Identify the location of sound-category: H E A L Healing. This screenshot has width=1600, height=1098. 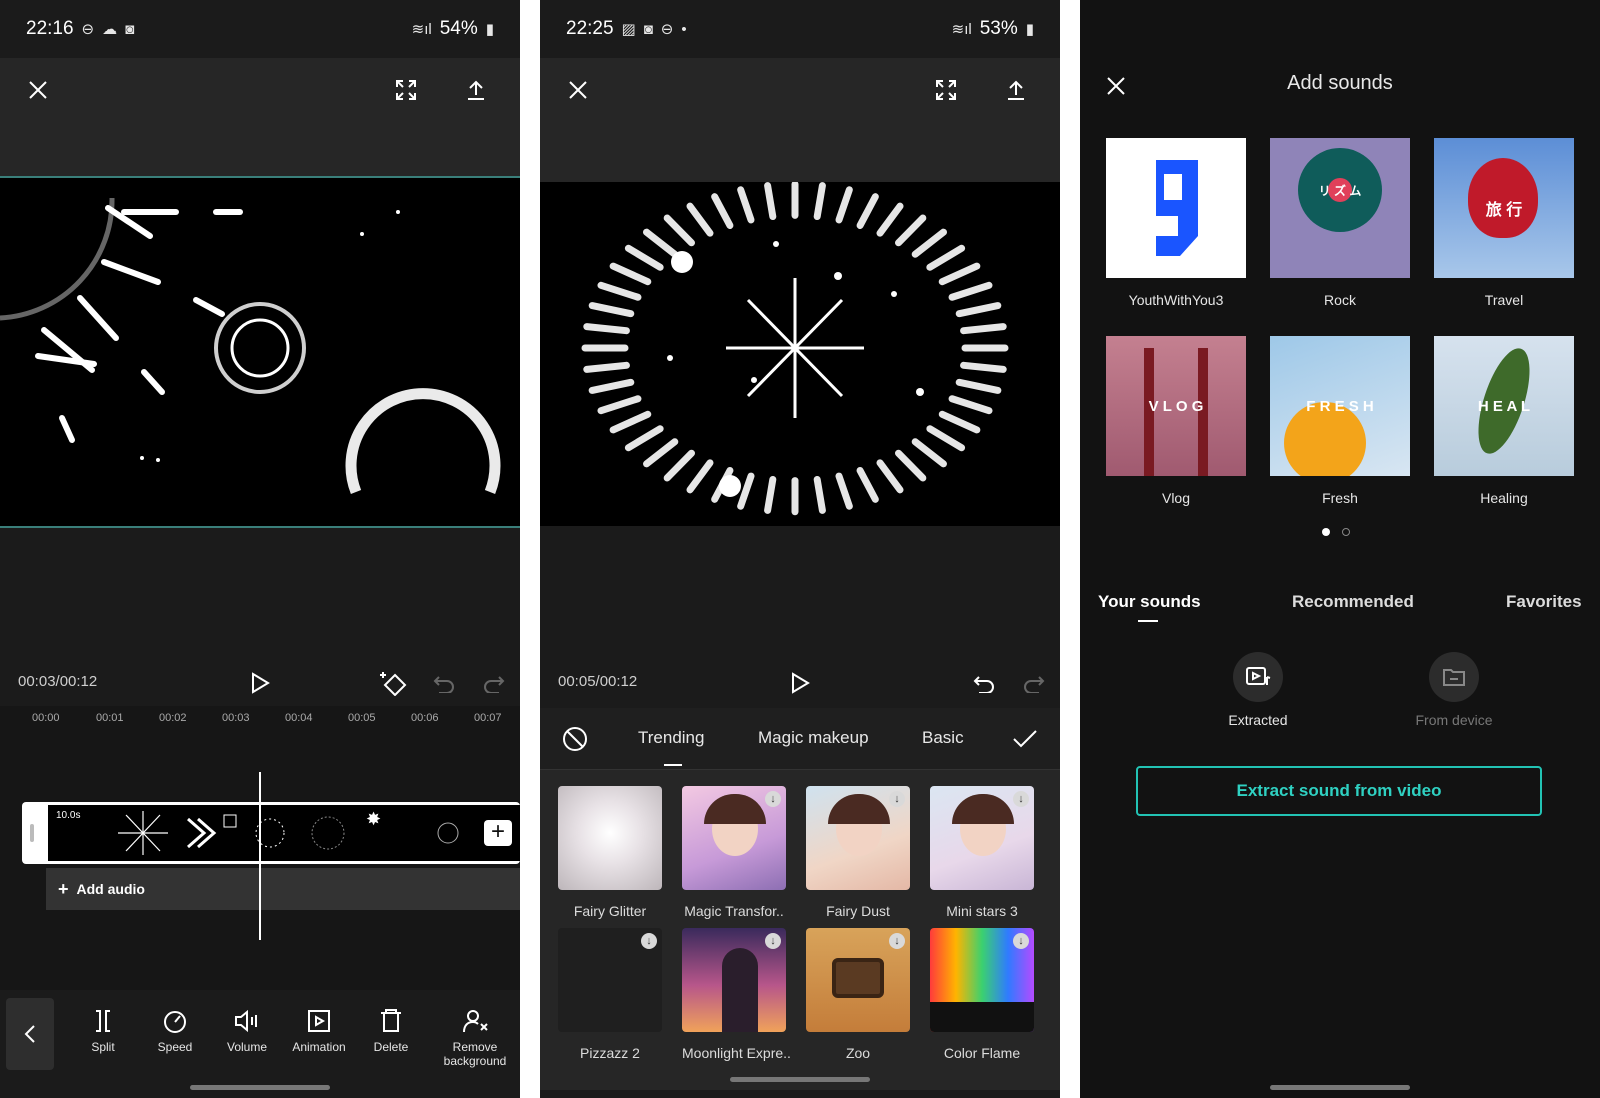
(1504, 421).